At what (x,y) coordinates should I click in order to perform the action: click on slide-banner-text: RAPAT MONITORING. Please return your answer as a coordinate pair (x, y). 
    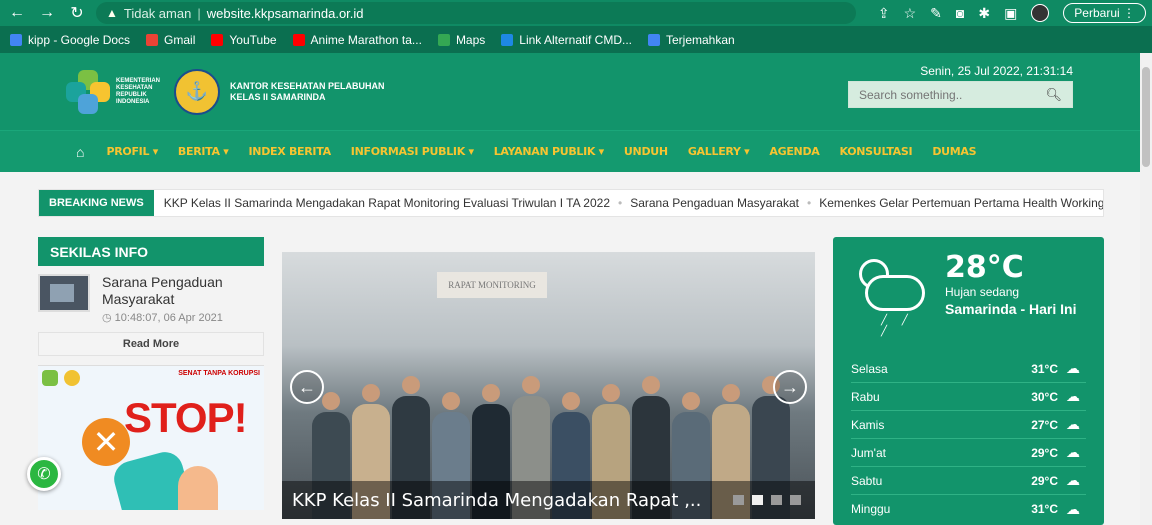
    Looking at the image, I should click on (492, 285).